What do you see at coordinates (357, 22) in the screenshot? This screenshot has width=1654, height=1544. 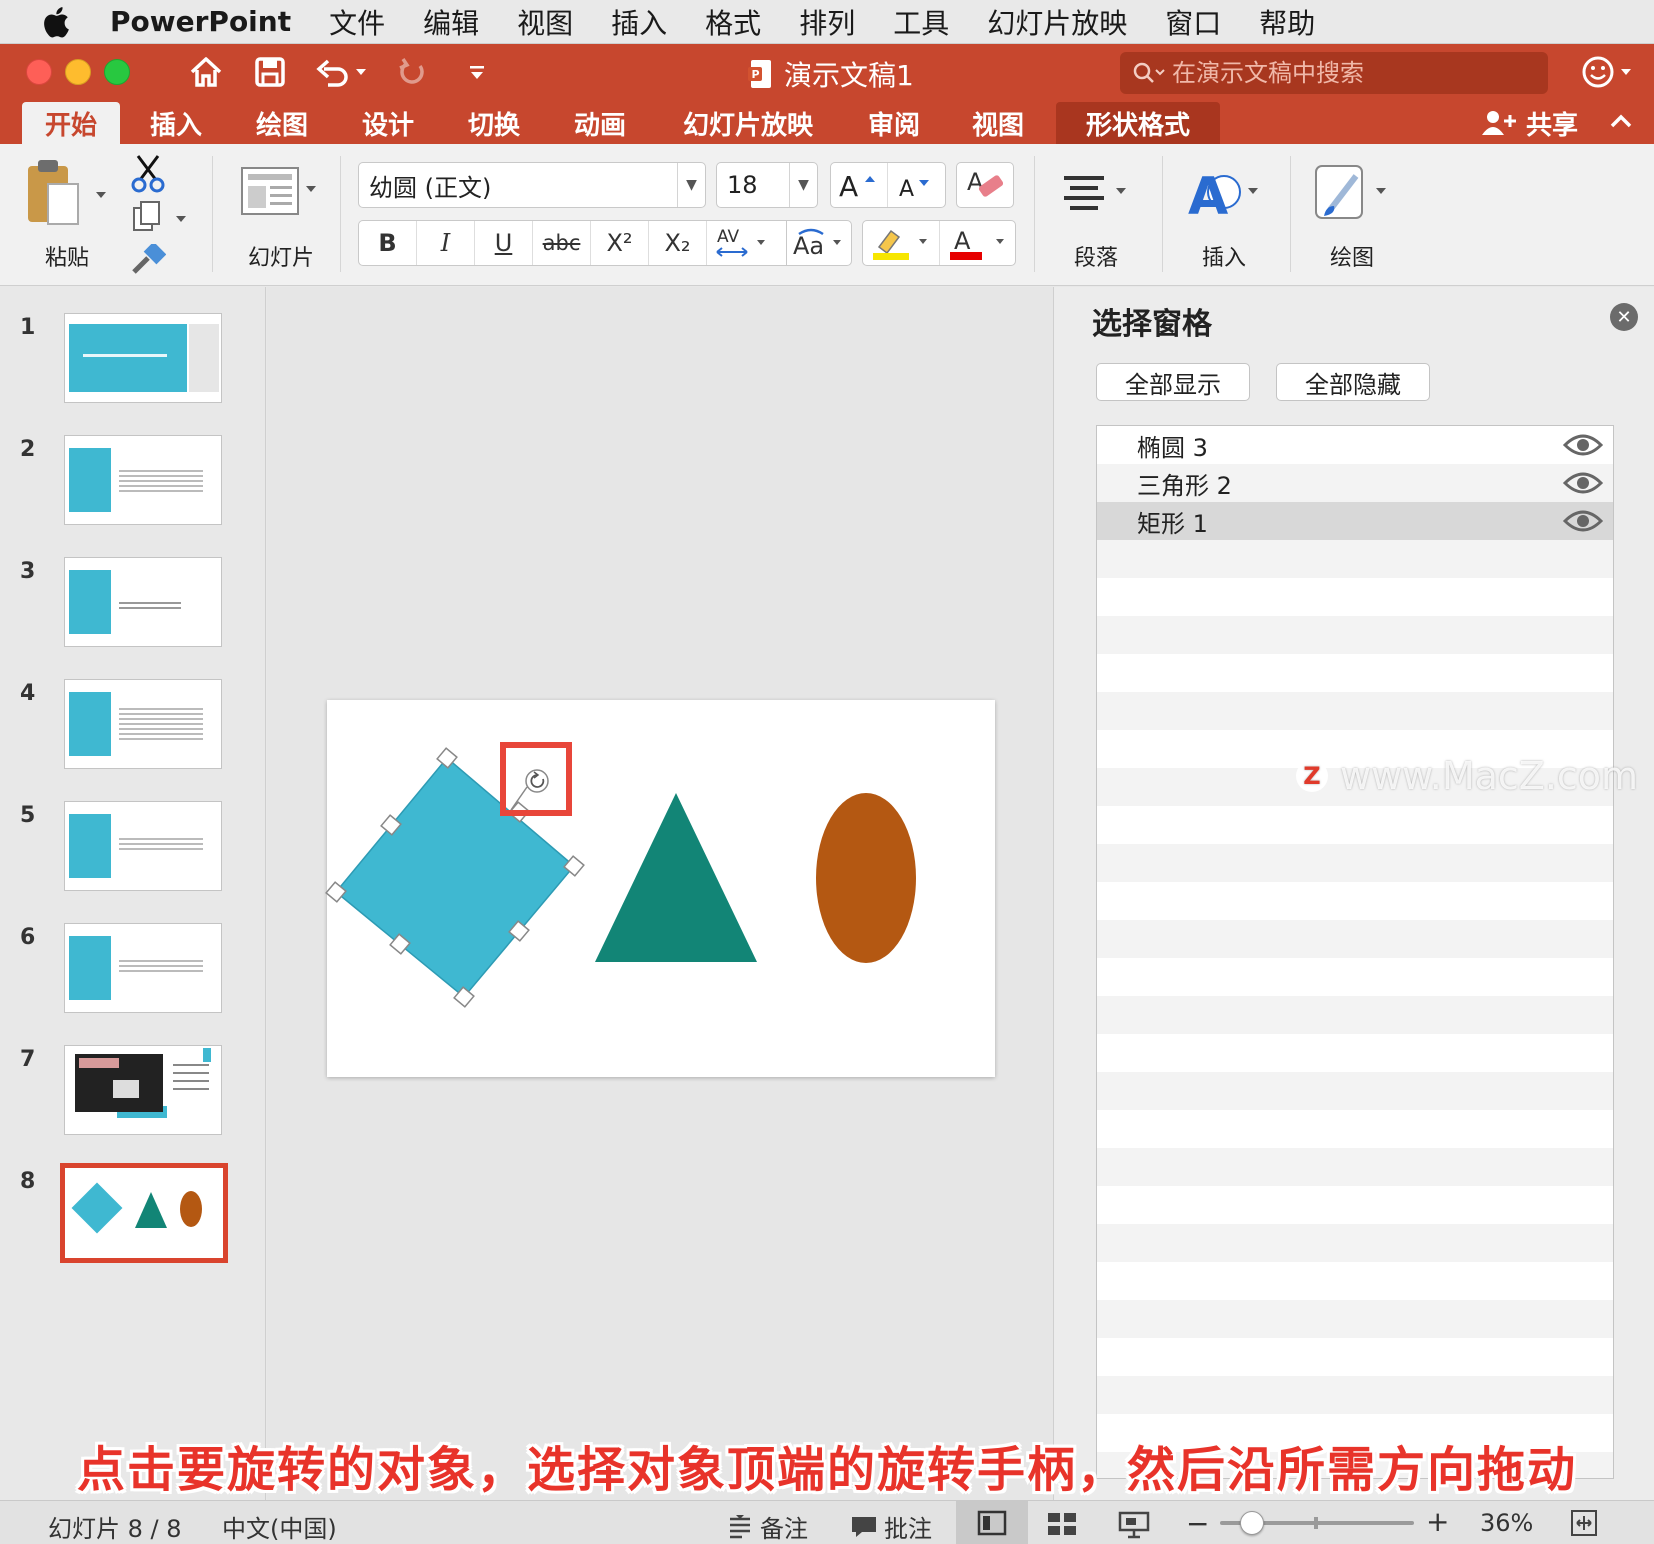 I see `menu-file: 文件` at bounding box center [357, 22].